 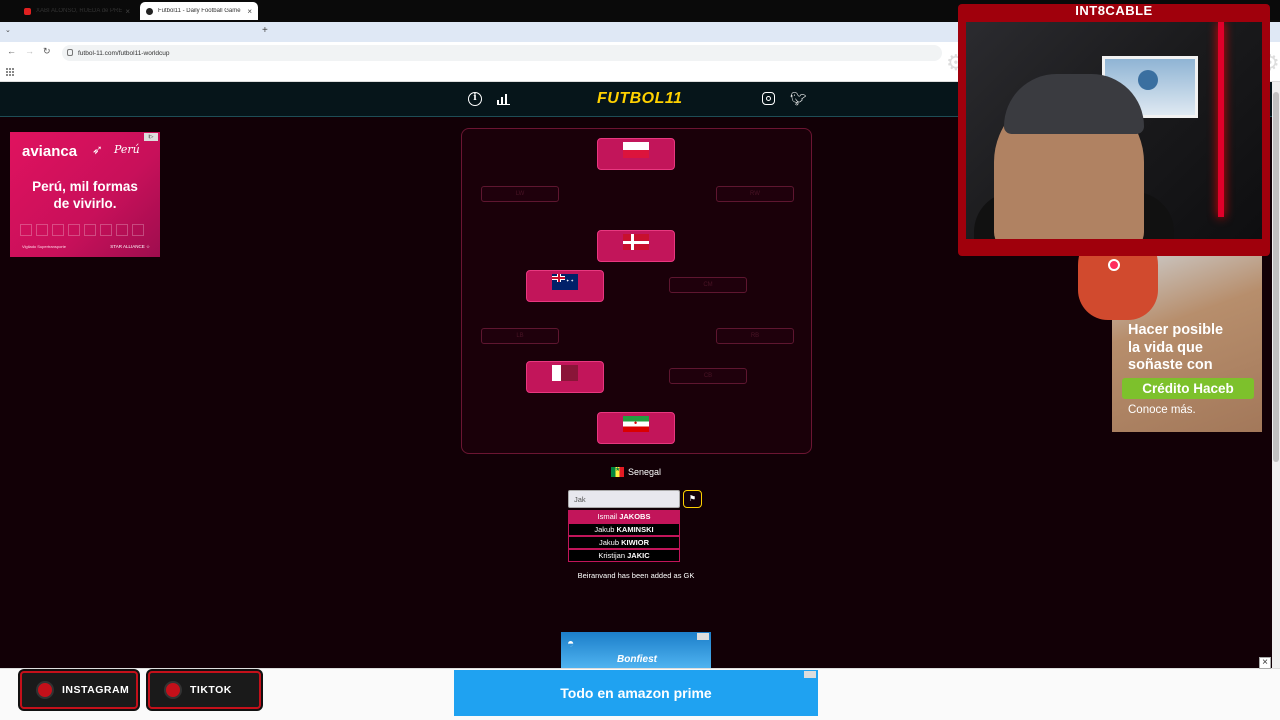 What do you see at coordinates (1162, 410) in the screenshot?
I see `haceb-more-link: Conoce más.` at bounding box center [1162, 410].